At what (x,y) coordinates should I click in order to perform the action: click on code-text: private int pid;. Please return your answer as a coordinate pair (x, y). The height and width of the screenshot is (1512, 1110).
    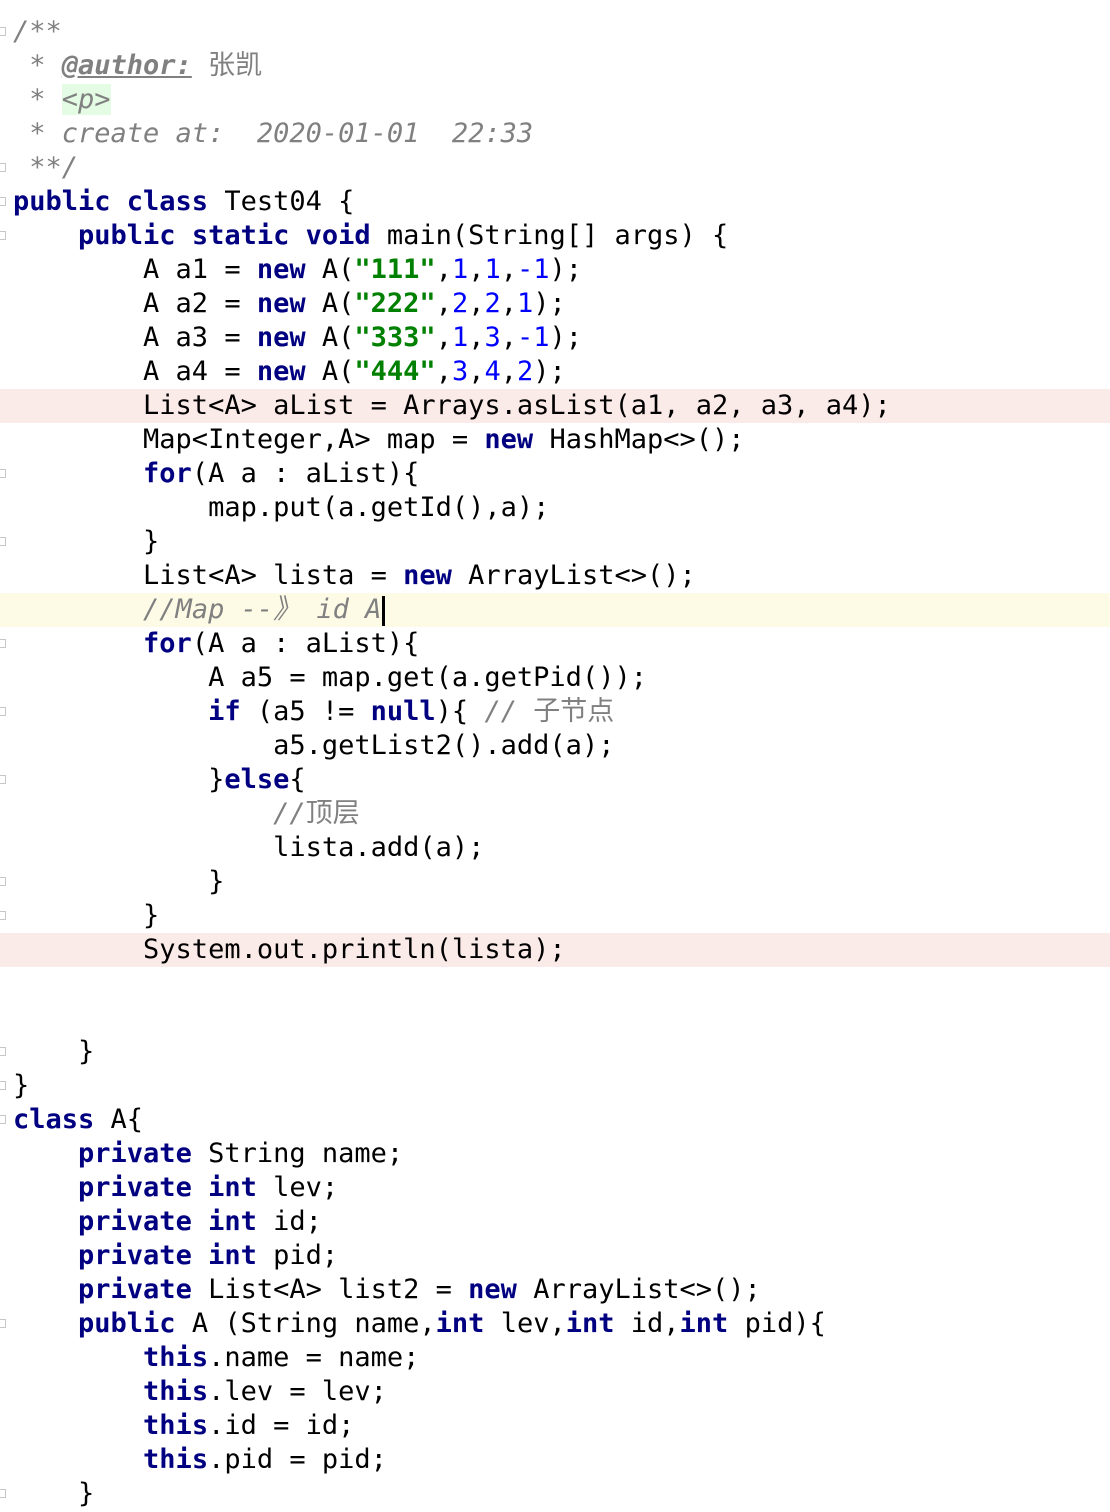
    Looking at the image, I should click on (175, 1256).